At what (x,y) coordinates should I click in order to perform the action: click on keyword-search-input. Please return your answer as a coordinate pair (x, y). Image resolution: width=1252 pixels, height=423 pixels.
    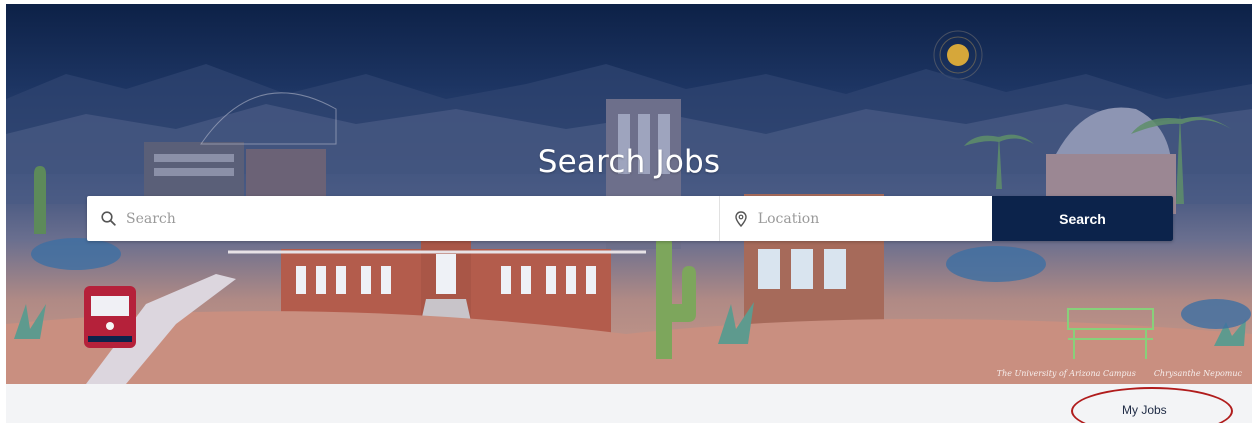
    Looking at the image, I should click on (422, 218).